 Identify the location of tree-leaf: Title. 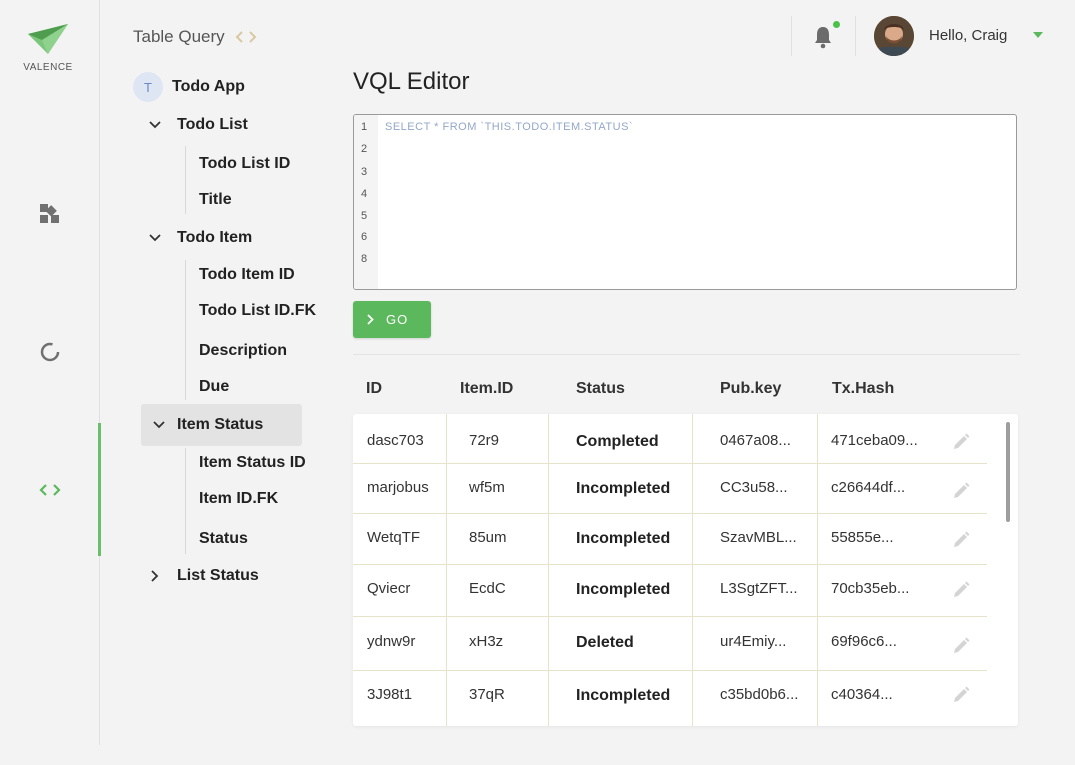
(215, 200).